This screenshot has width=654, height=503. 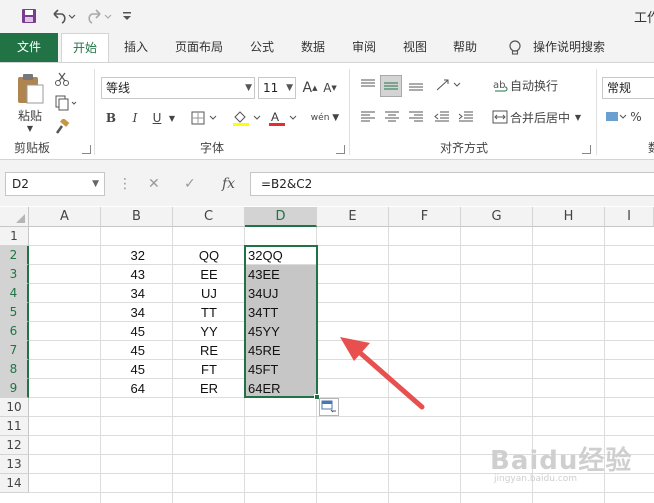 I want to click on cell-c8: FT, so click(x=209, y=369).